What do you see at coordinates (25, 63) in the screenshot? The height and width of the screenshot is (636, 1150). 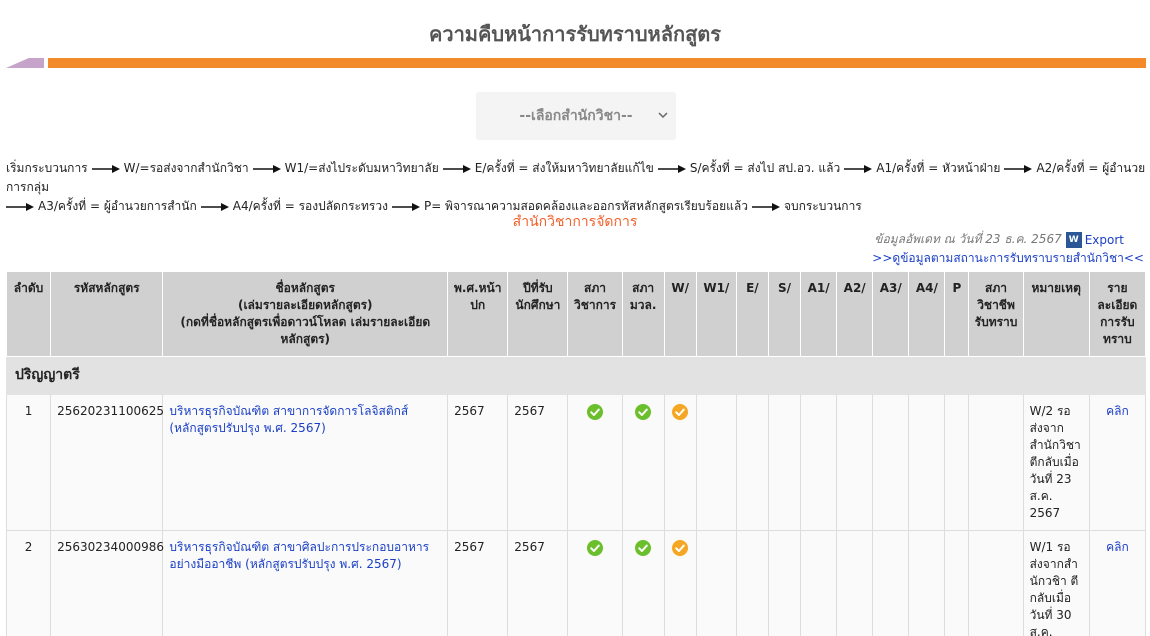 I see `divider-accent` at bounding box center [25, 63].